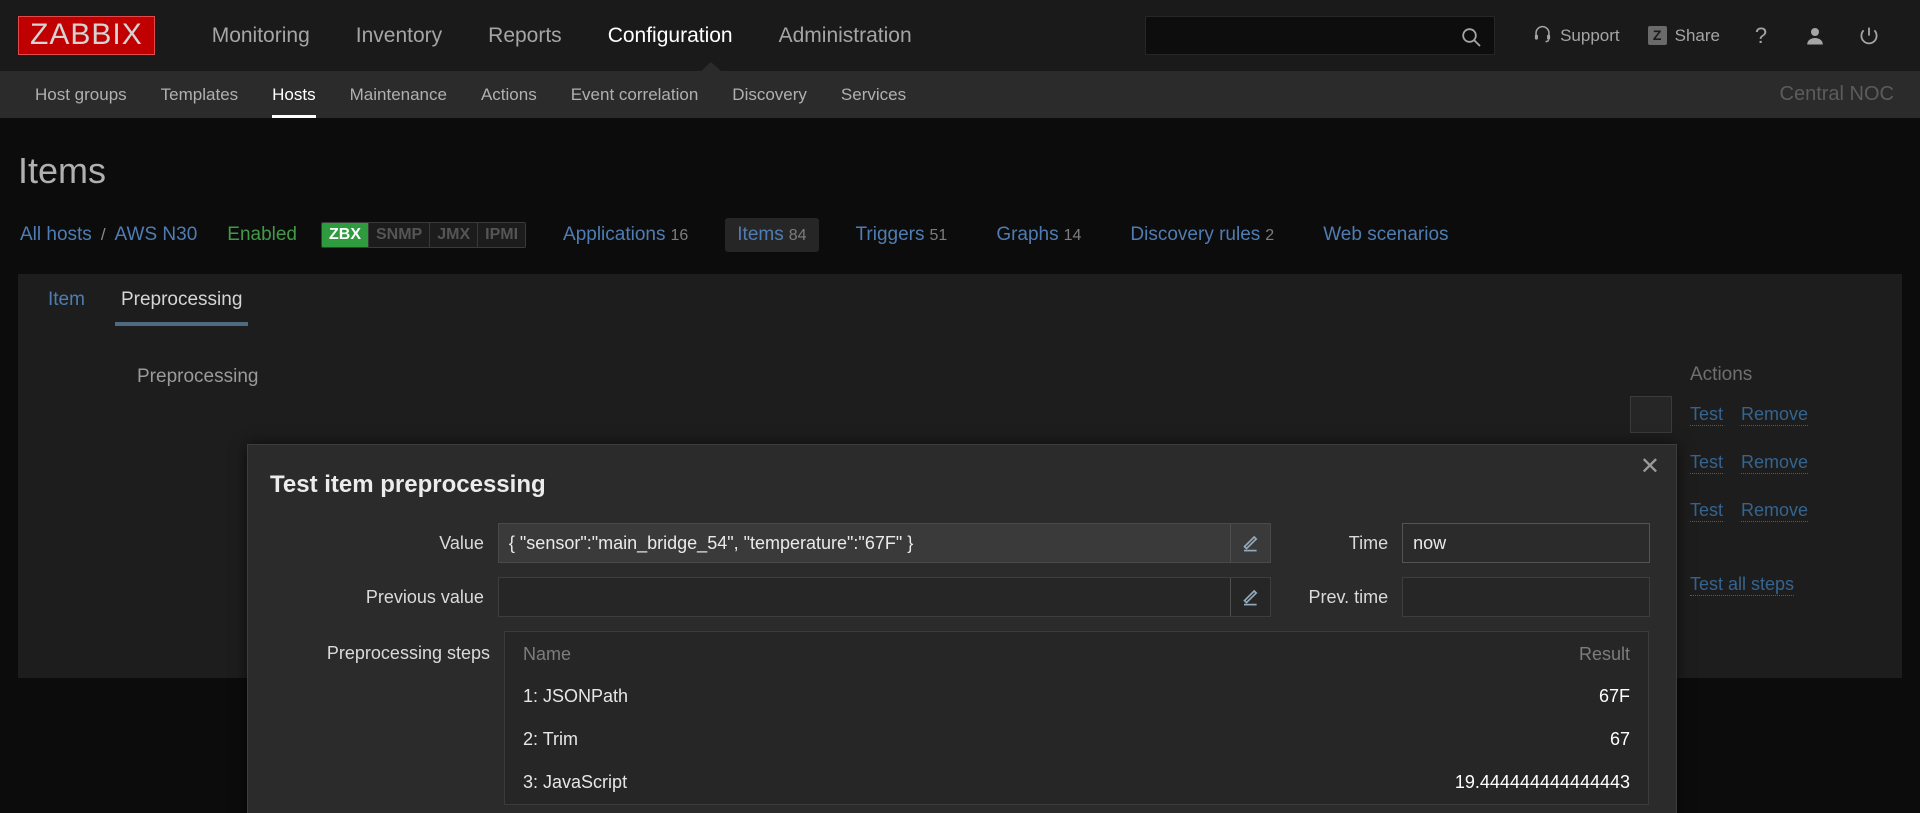 Image resolution: width=1920 pixels, height=813 pixels. I want to click on value-input, so click(884, 543).